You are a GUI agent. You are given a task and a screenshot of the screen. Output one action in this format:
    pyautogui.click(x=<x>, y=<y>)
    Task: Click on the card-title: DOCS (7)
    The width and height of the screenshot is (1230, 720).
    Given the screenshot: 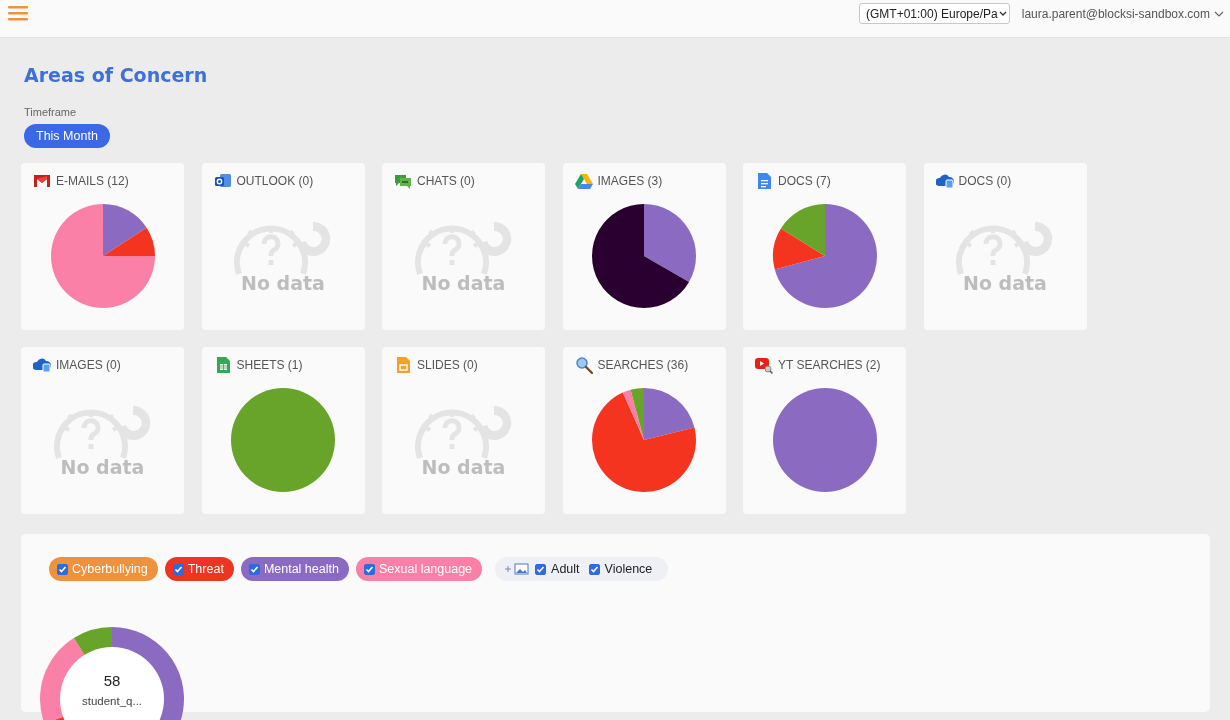 What is the action you would take?
    pyautogui.click(x=804, y=181)
    